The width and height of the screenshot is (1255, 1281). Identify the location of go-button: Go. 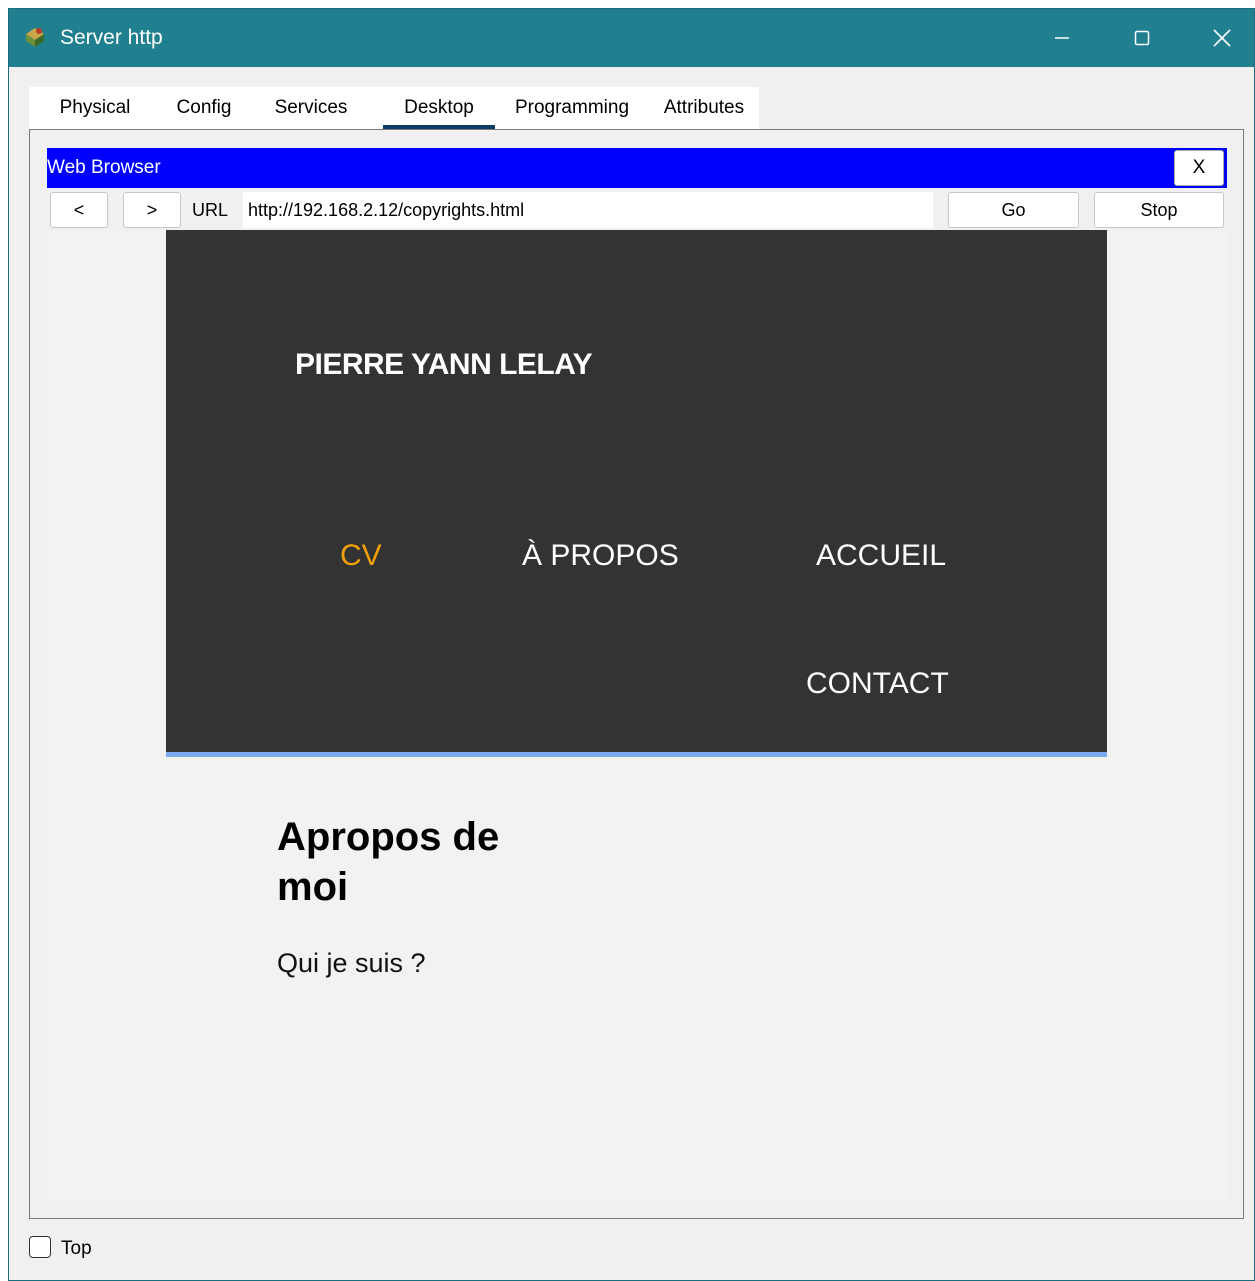
(1013, 210).